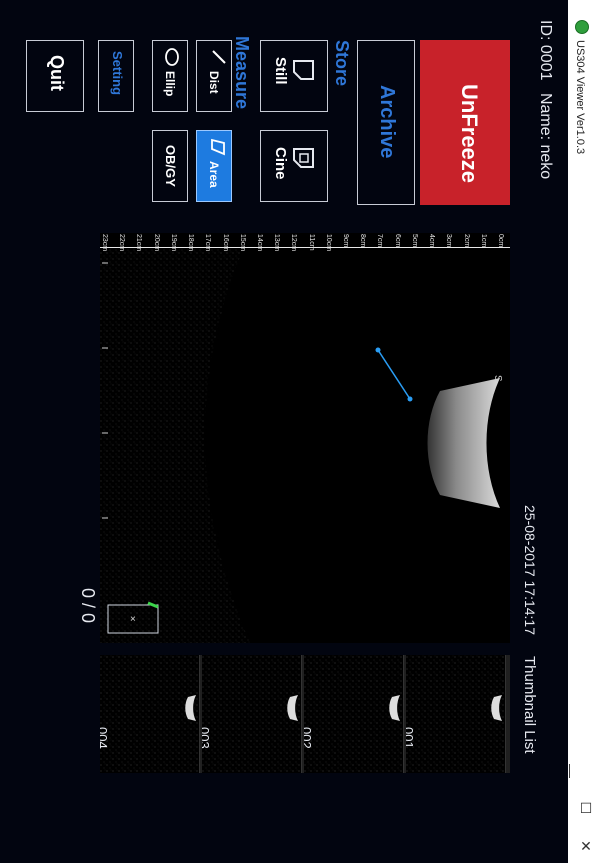 This screenshot has height=863, width=606. I want to click on thumbnail-item: 002, so click(354, 714).